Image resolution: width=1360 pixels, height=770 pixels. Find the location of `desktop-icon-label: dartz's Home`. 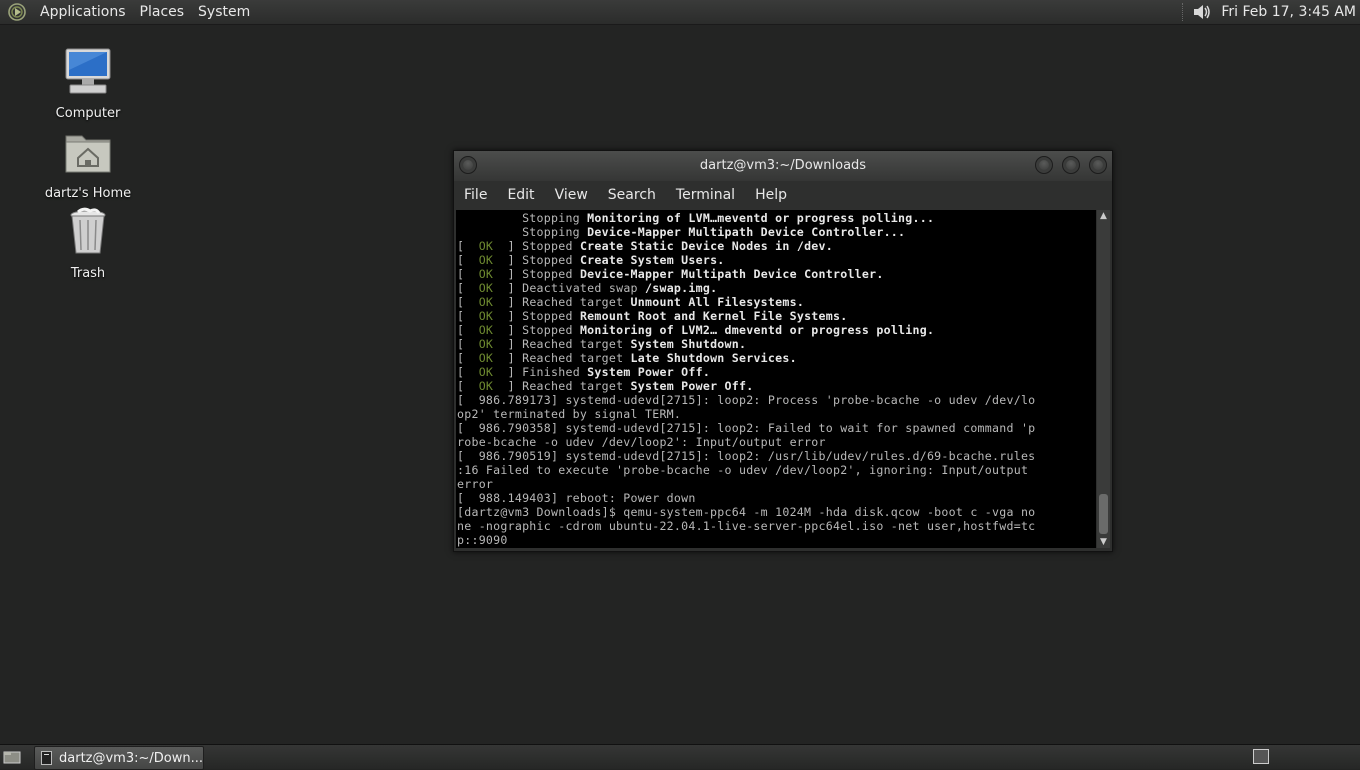

desktop-icon-label: dartz's Home is located at coordinates (88, 193).